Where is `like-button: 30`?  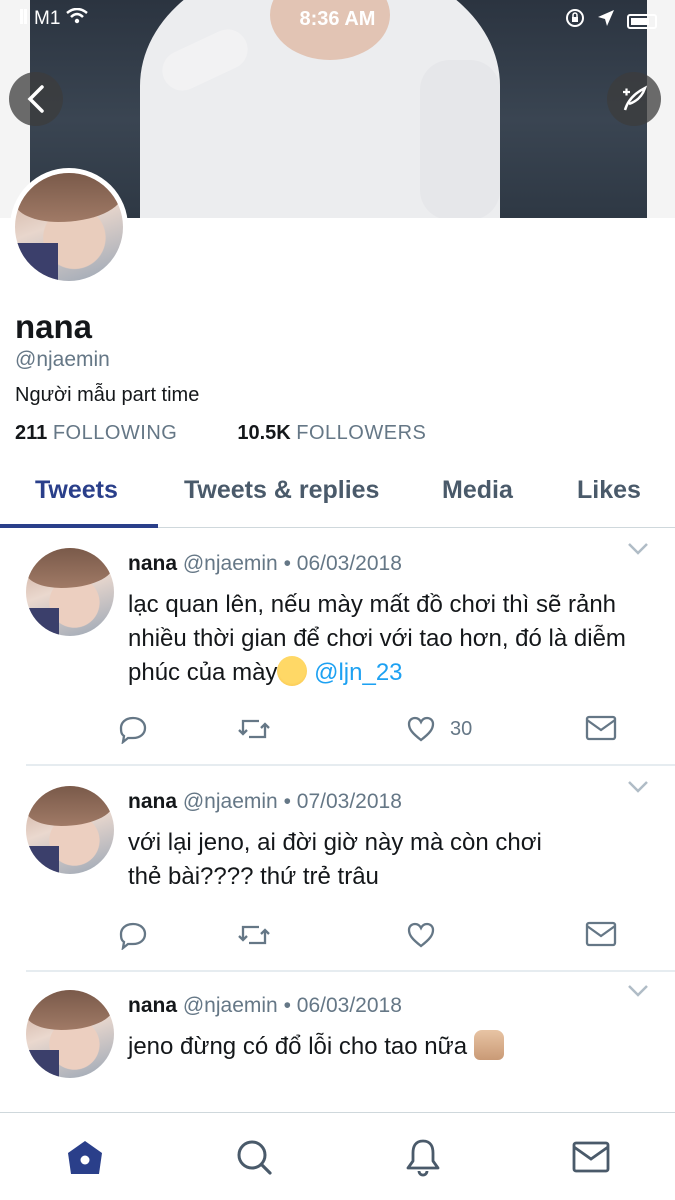
like-button: 30 is located at coordinates (439, 729).